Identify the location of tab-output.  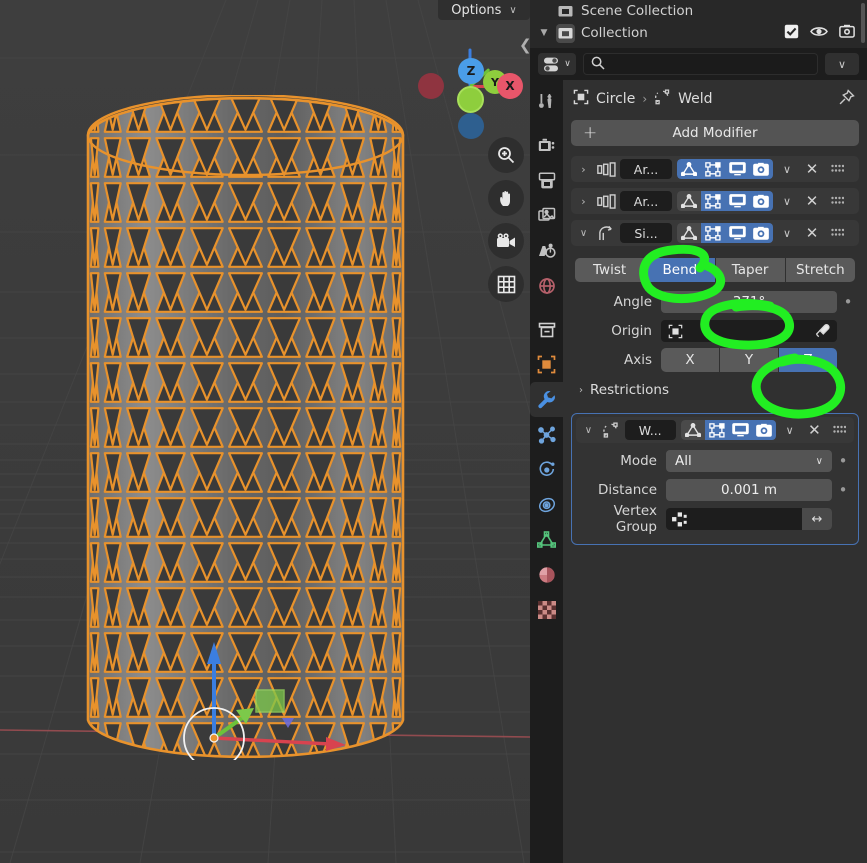
(546, 180).